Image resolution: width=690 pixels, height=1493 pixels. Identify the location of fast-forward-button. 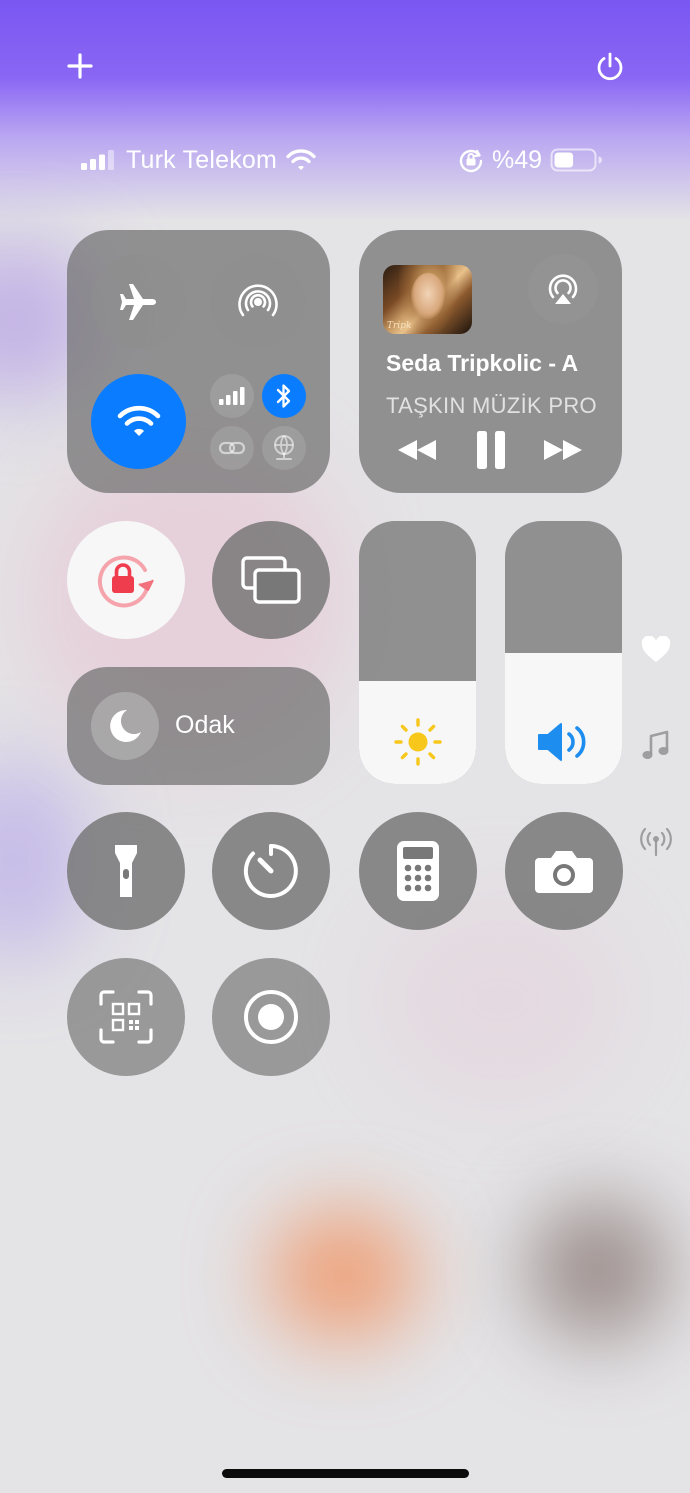
(563, 450).